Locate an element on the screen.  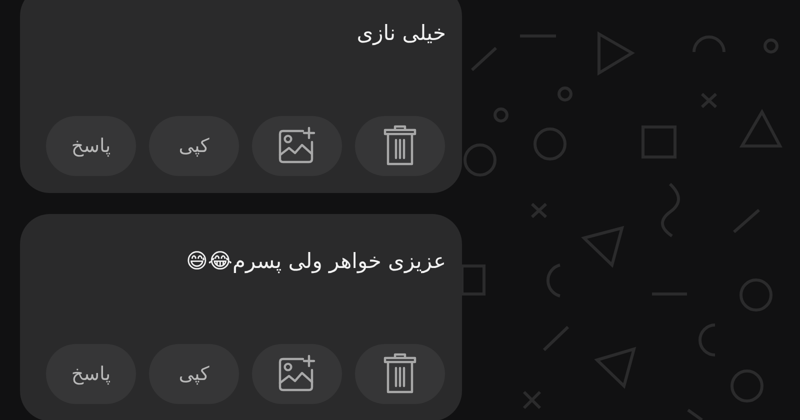
message-text: عزیزی خواهر ولی پسرم😂😅 is located at coordinates (316, 262).